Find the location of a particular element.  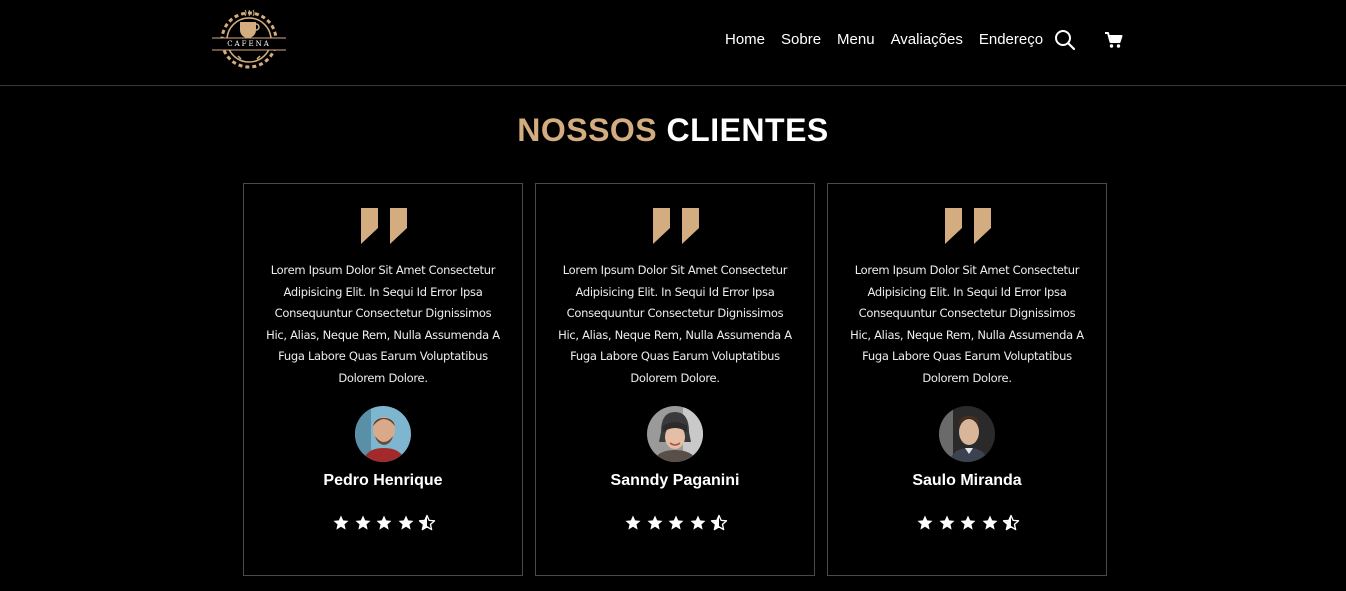

title-accent: NOSSOS is located at coordinates (587, 130).